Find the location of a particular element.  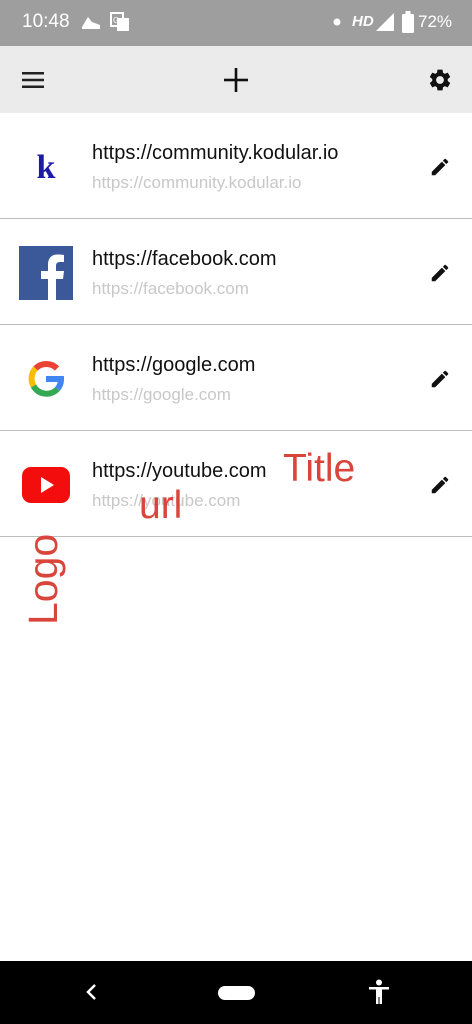

accessibility-icon is located at coordinates (379, 991).